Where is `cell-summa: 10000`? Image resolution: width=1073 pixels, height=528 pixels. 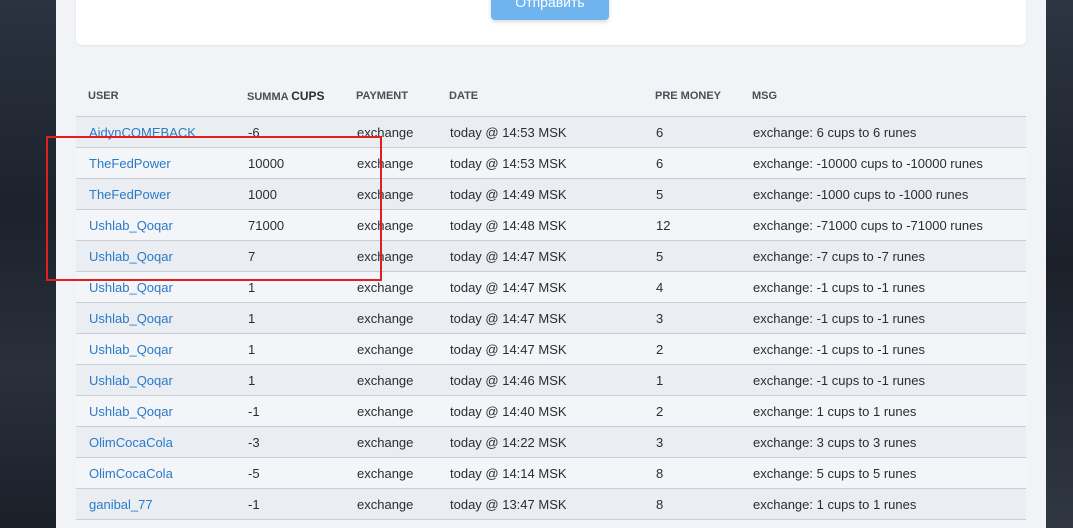 cell-summa: 10000 is located at coordinates (289, 163).